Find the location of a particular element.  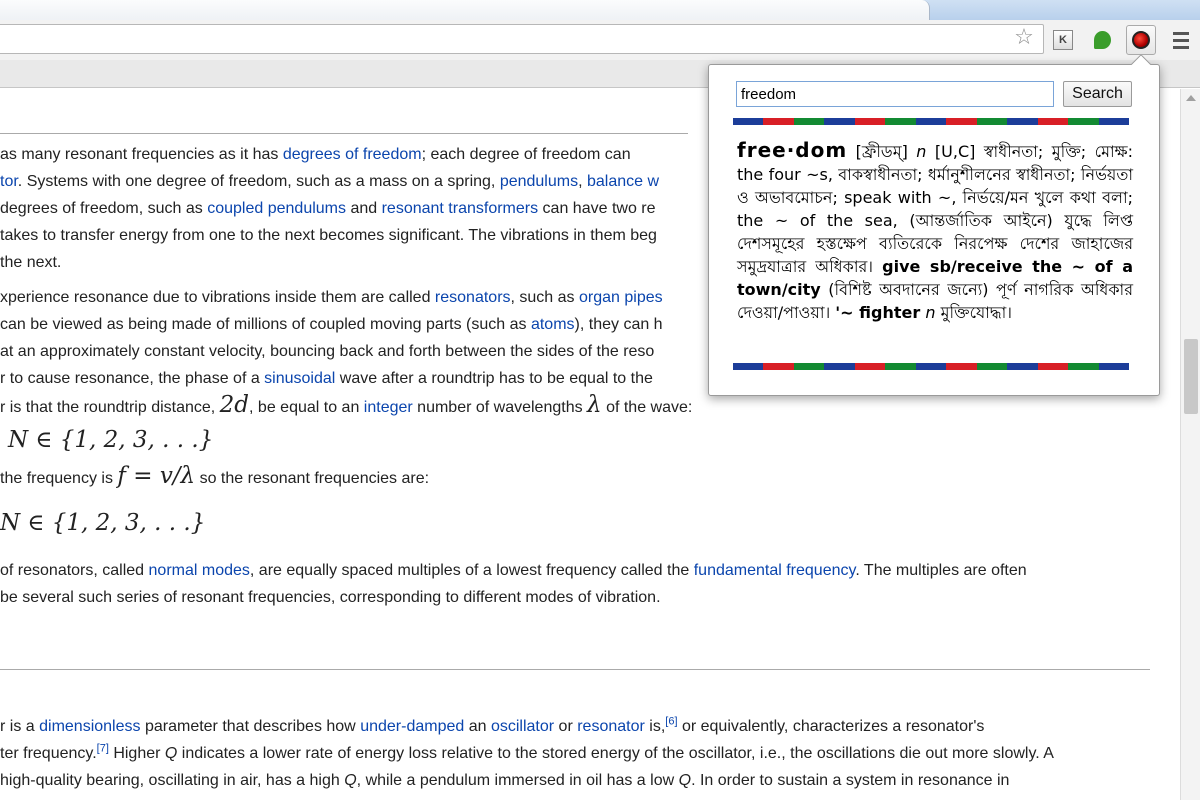

entry-grammar: [U,C] is located at coordinates (955, 151).